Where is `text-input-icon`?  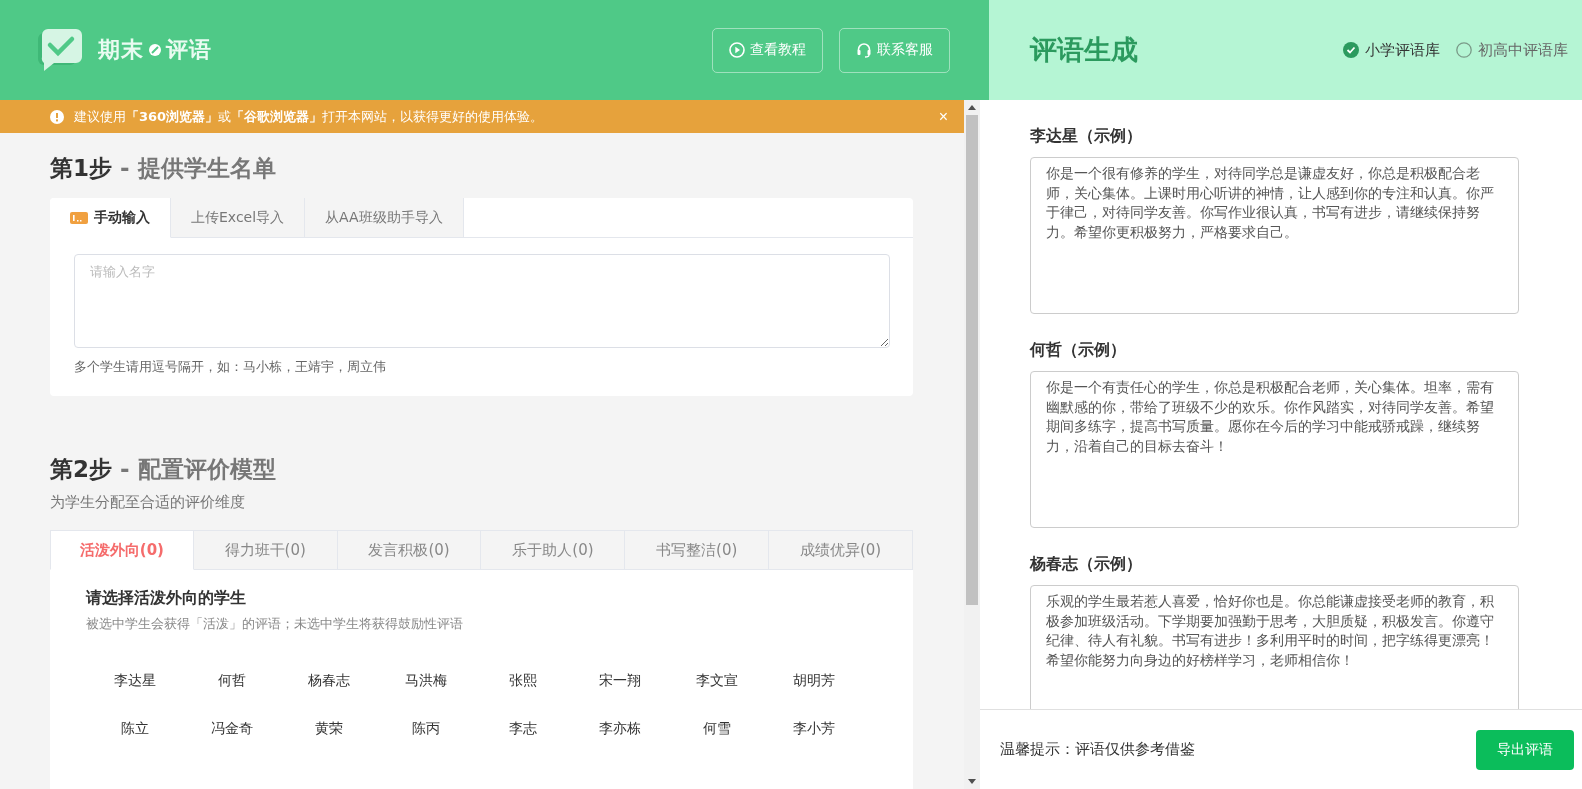 text-input-icon is located at coordinates (79, 217).